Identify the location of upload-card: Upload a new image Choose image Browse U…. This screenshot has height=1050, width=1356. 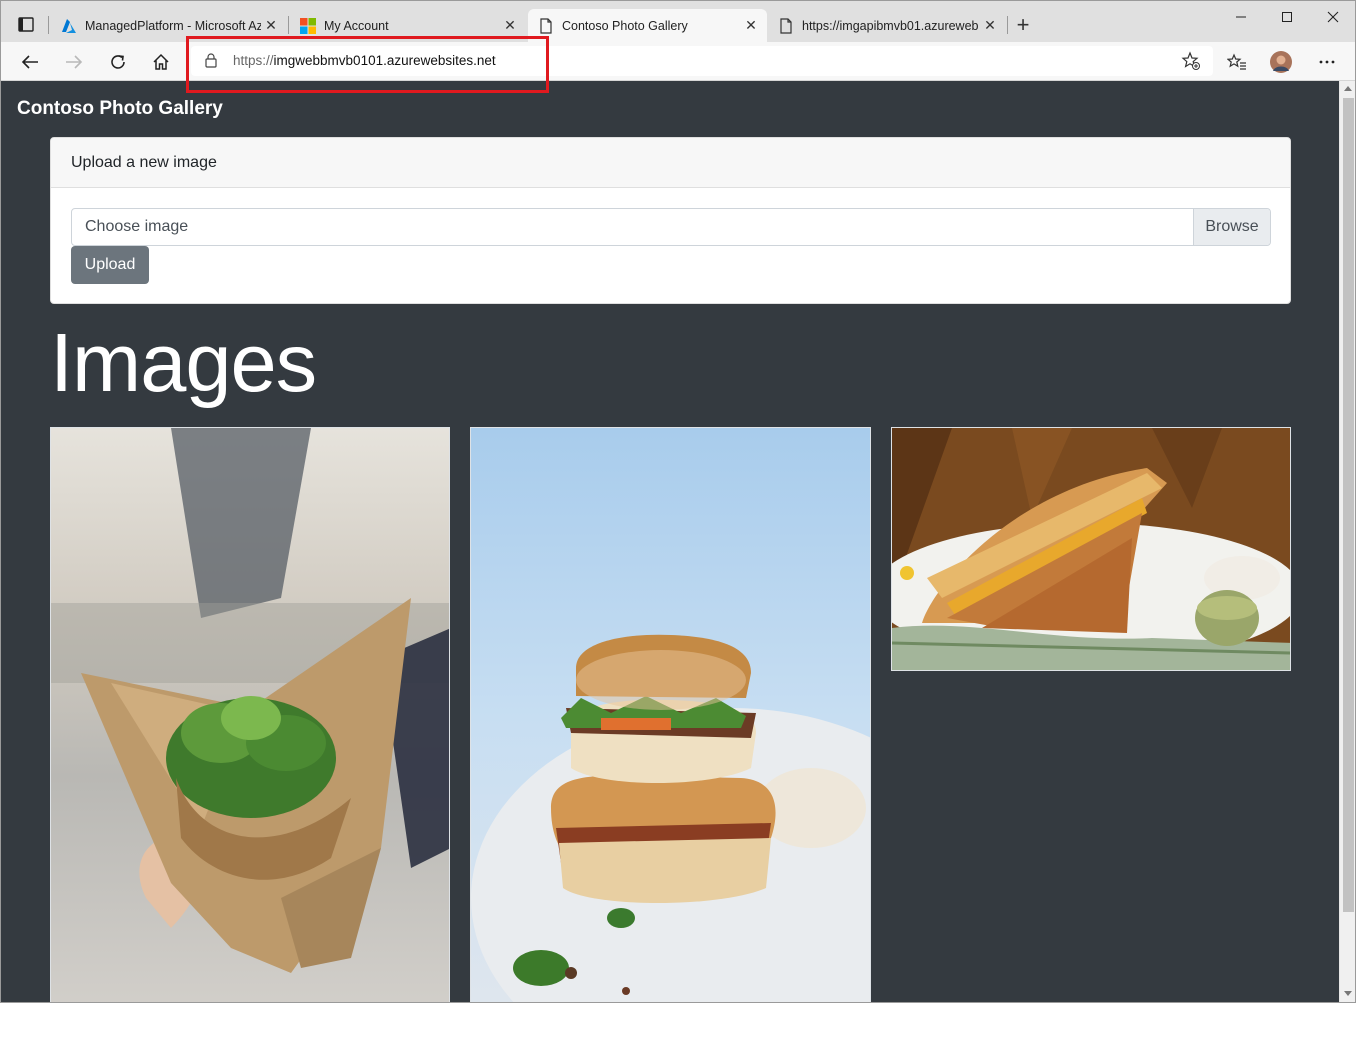
(670, 220).